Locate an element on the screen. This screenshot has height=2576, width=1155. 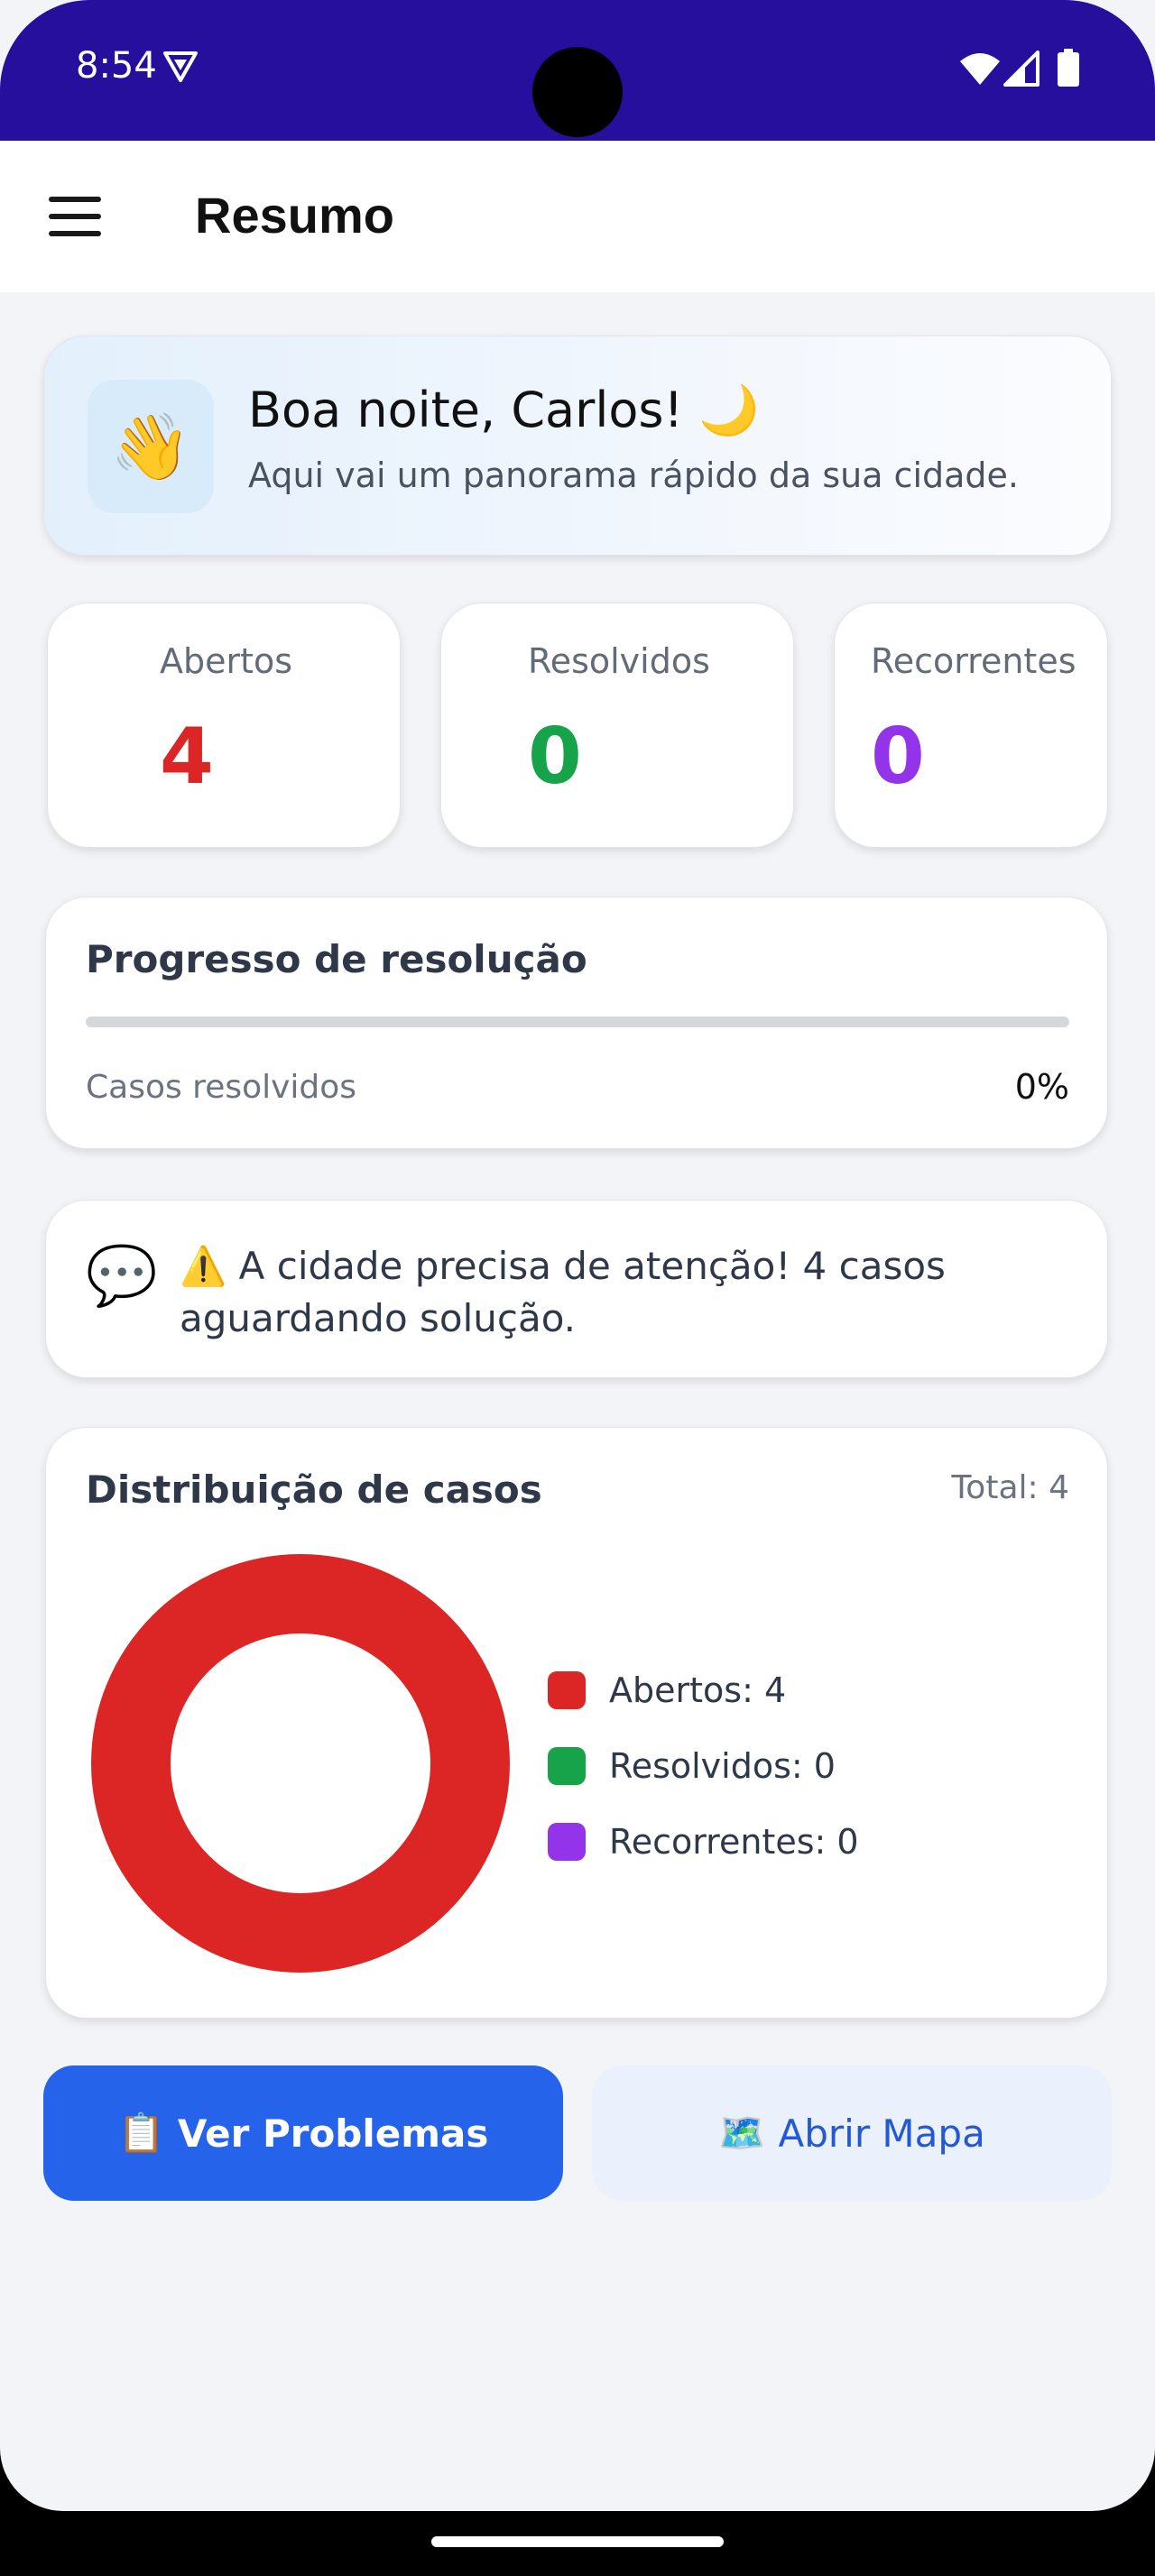
gesture-nav-handle is located at coordinates (577, 2541).